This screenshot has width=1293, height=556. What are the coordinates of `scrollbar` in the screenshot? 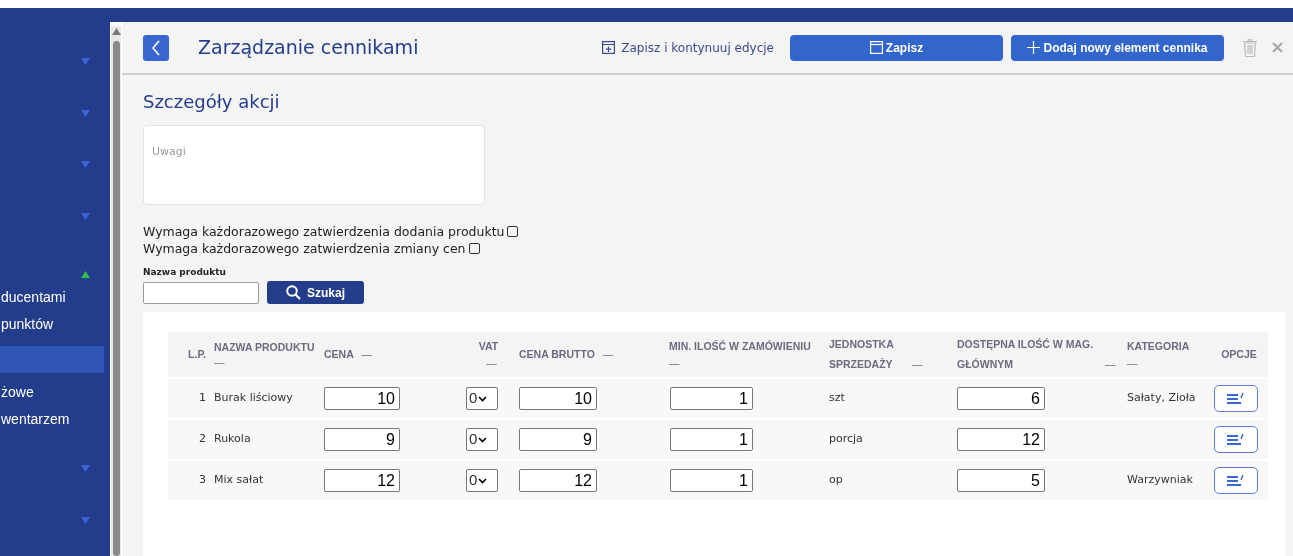 It's located at (116, 291).